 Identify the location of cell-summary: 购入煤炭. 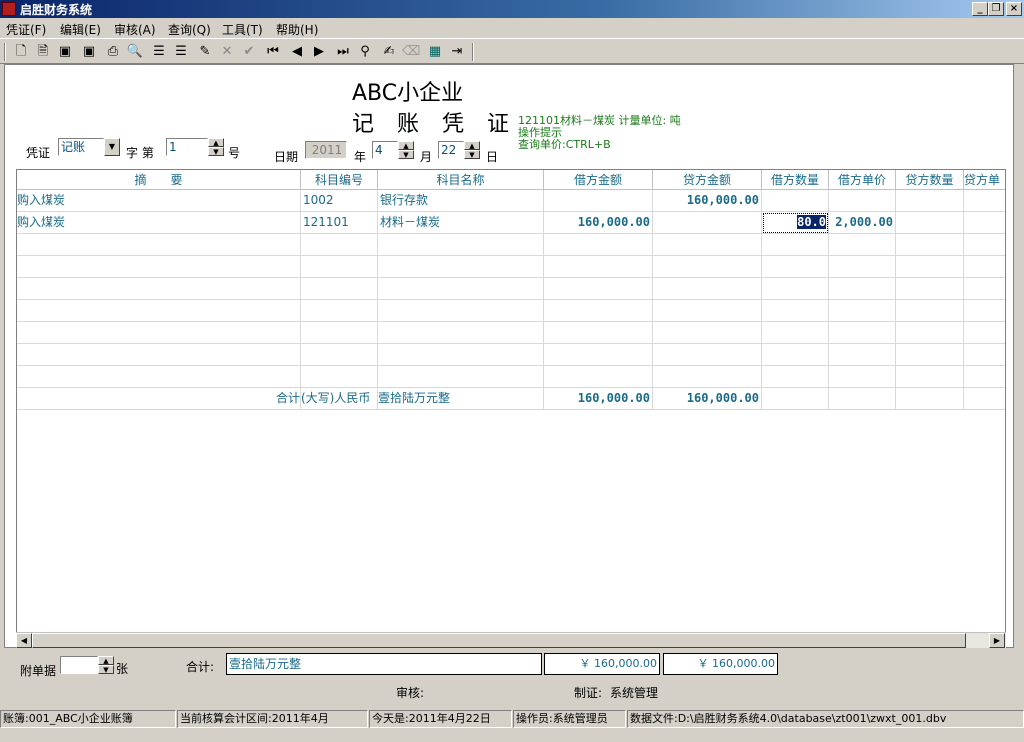
(159, 223).